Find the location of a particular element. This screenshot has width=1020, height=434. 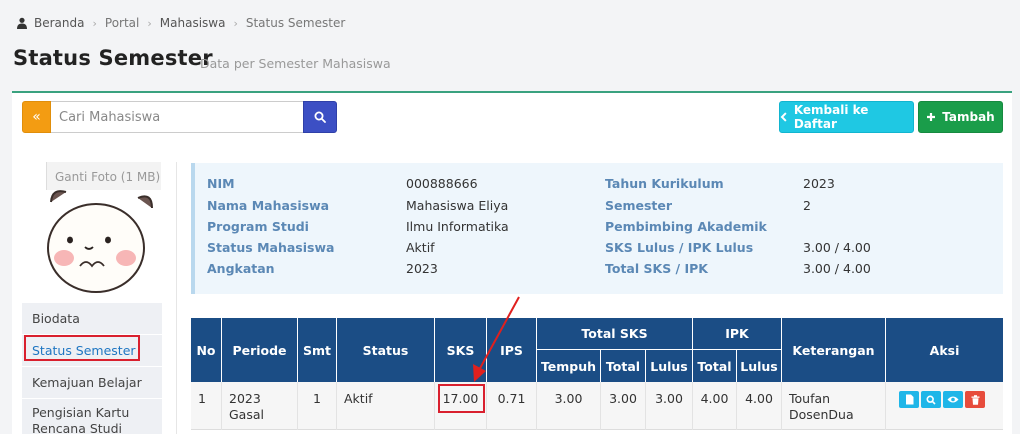

search-detail-button is located at coordinates (931, 399).